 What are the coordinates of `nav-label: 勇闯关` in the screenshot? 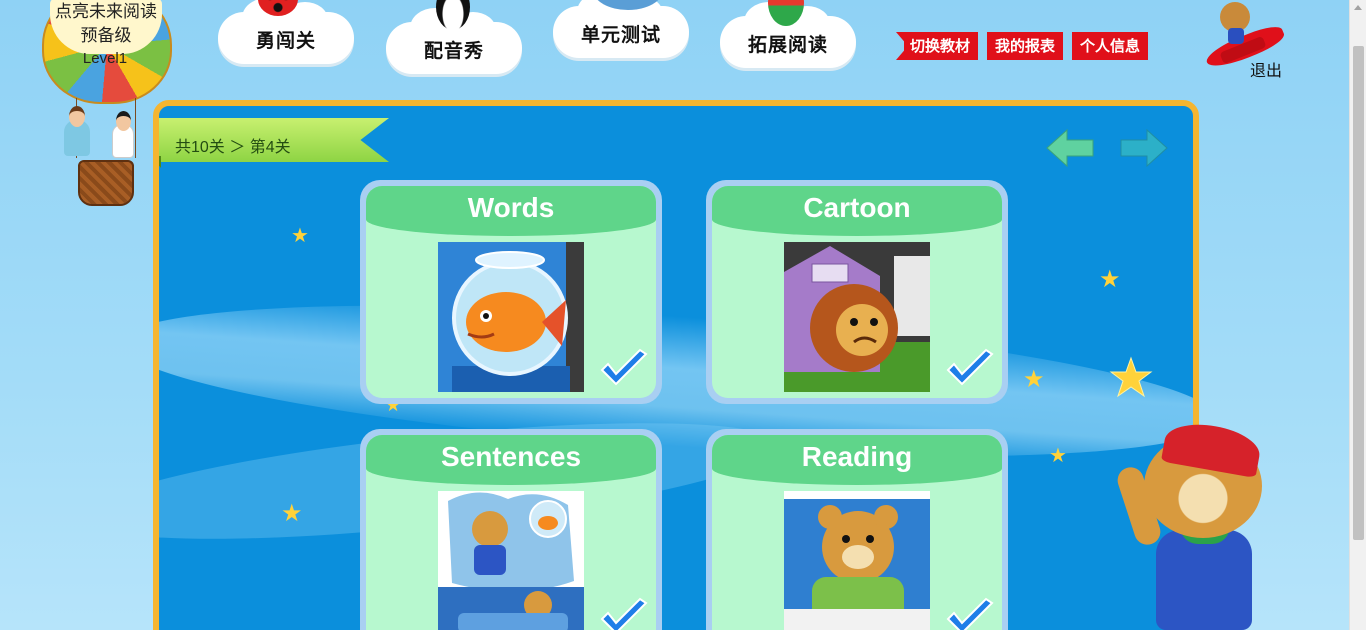 It's located at (285, 41).